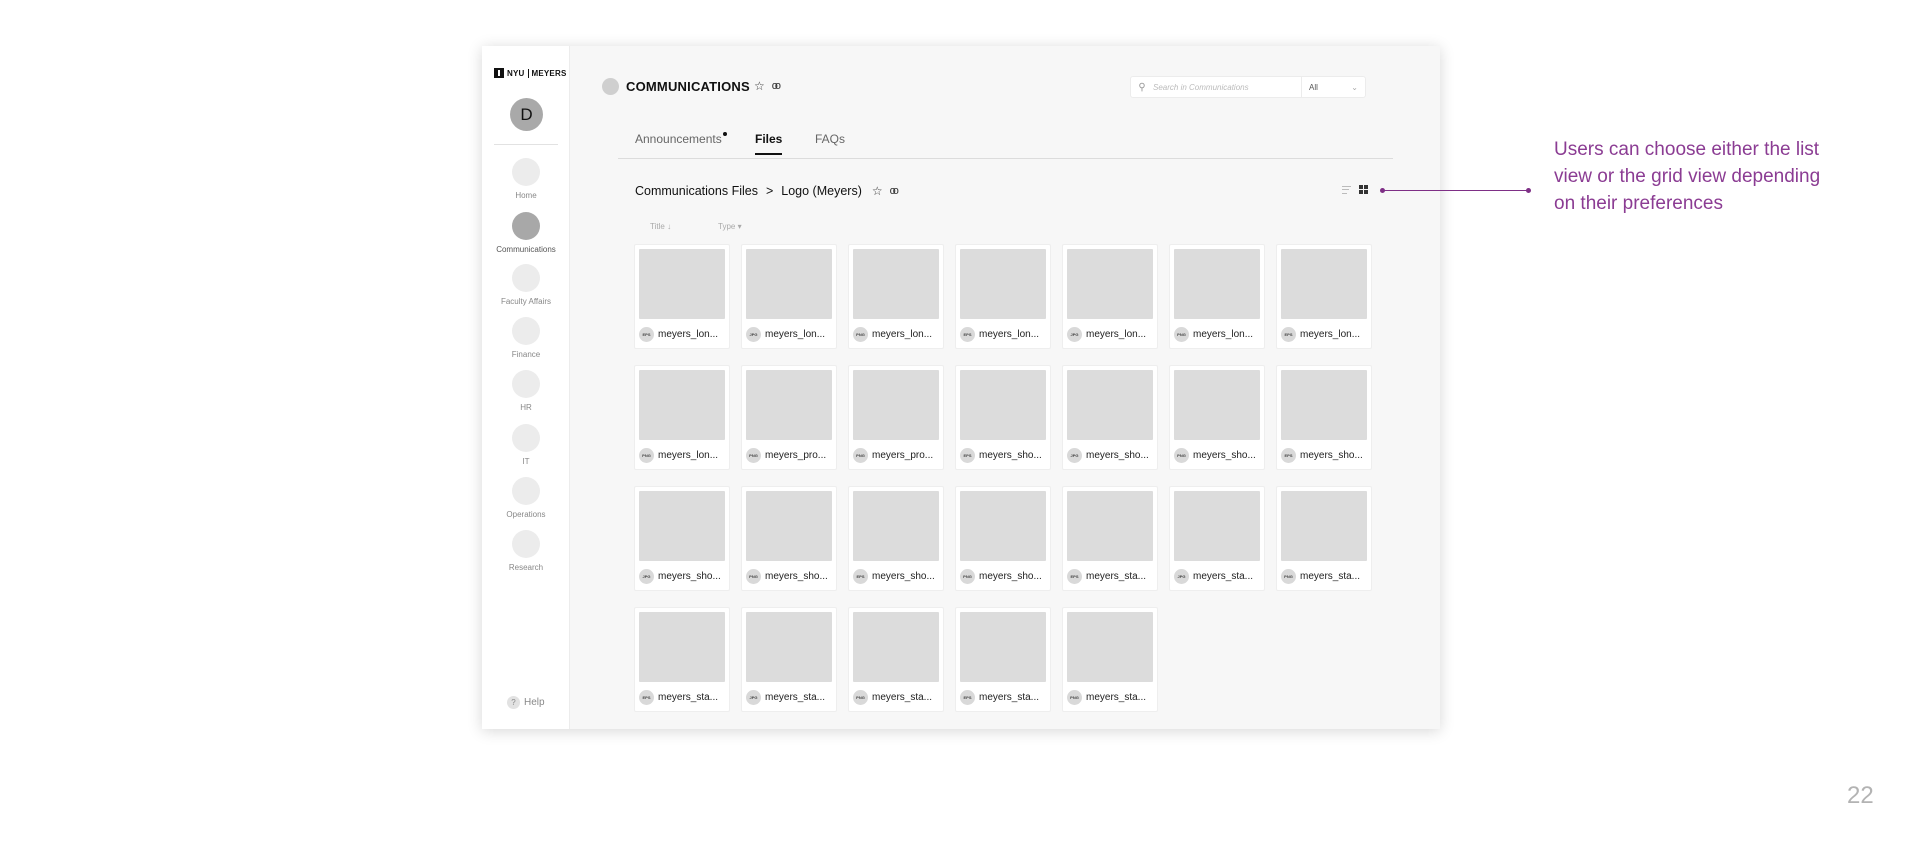 The image size is (1920, 851). I want to click on sidebar-item-faculty-affairs: Faculty Affairs, so click(526, 285).